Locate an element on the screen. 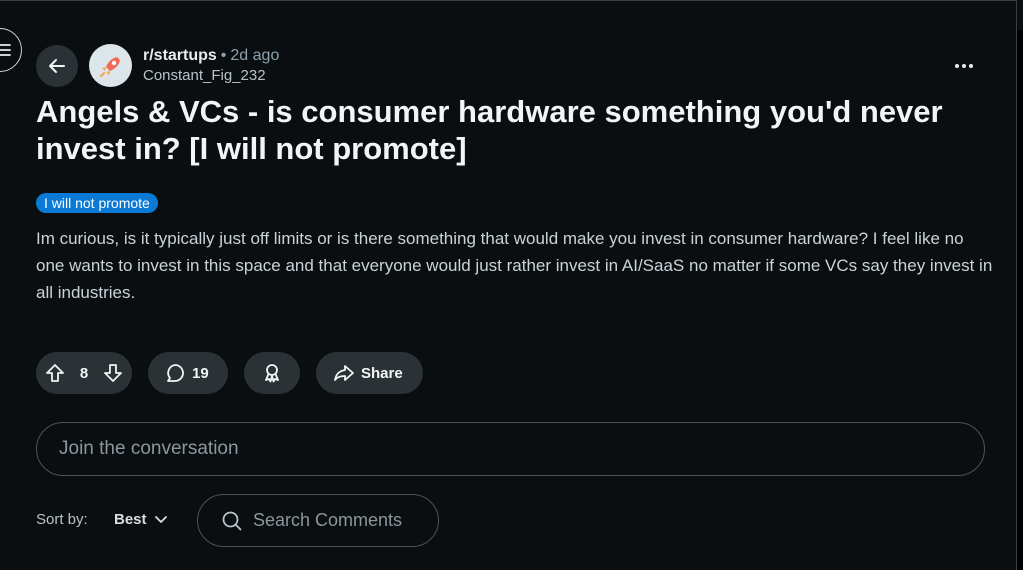  sort-value: Best is located at coordinates (130, 519).